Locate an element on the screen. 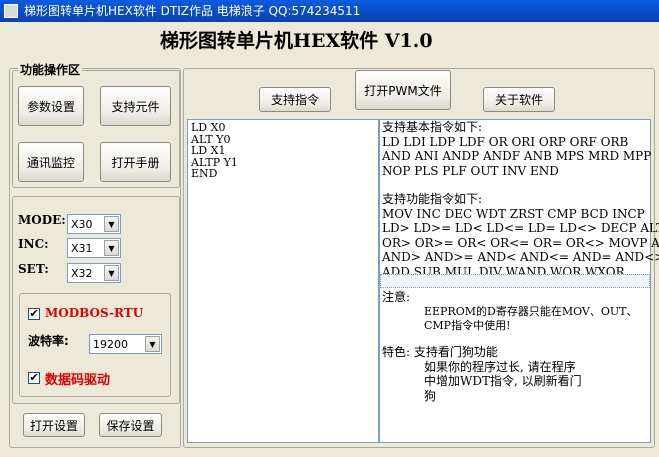 Image resolution: width=659 pixels, height=457 pixels. basic-line: AND ANI ANDP ANDF ANB MPS MRD MPP is located at coordinates (517, 156).